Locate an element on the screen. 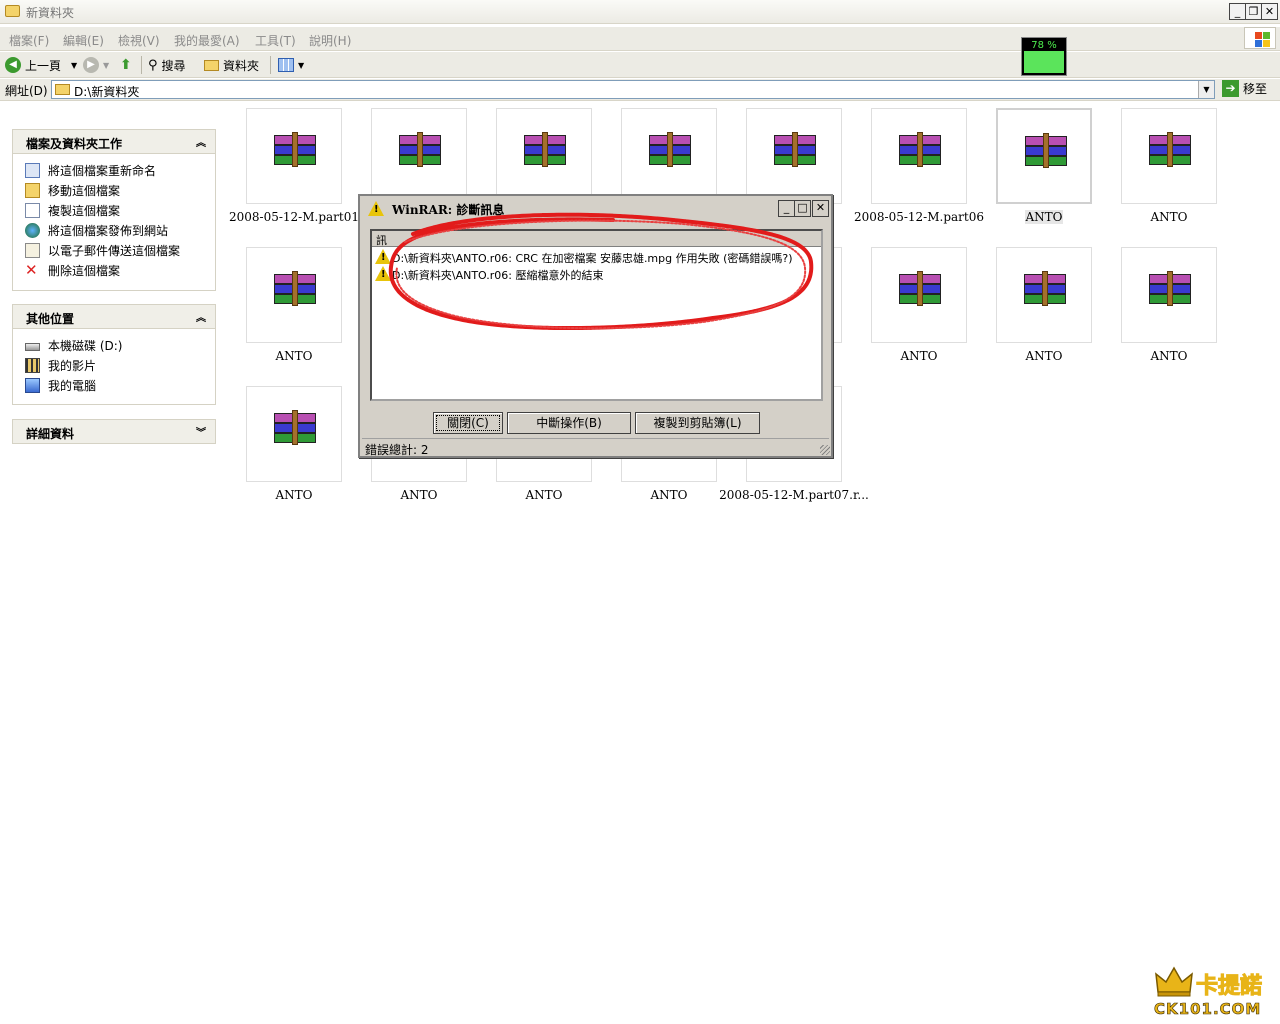 The height and width of the screenshot is (1024, 1280). up-folder-button: ⬆ is located at coordinates (126, 65).